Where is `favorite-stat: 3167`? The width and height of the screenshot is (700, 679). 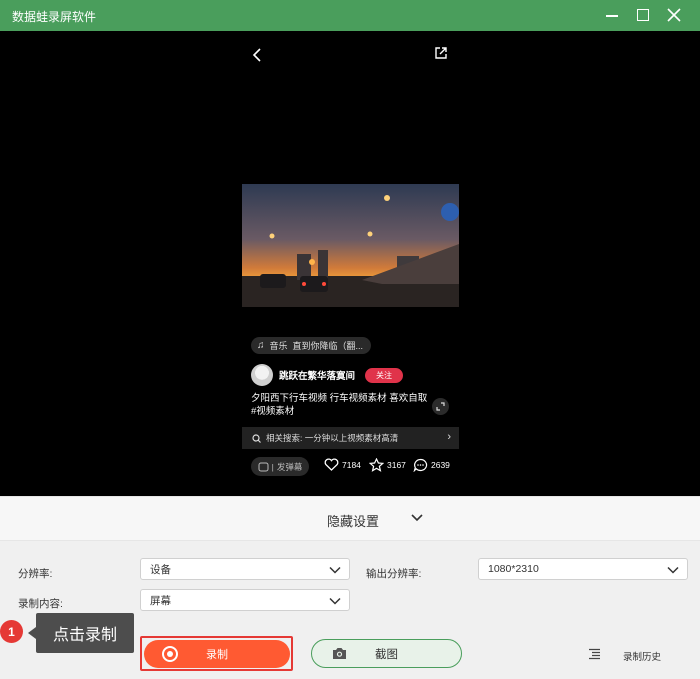
favorite-stat: 3167 is located at coordinates (387, 465).